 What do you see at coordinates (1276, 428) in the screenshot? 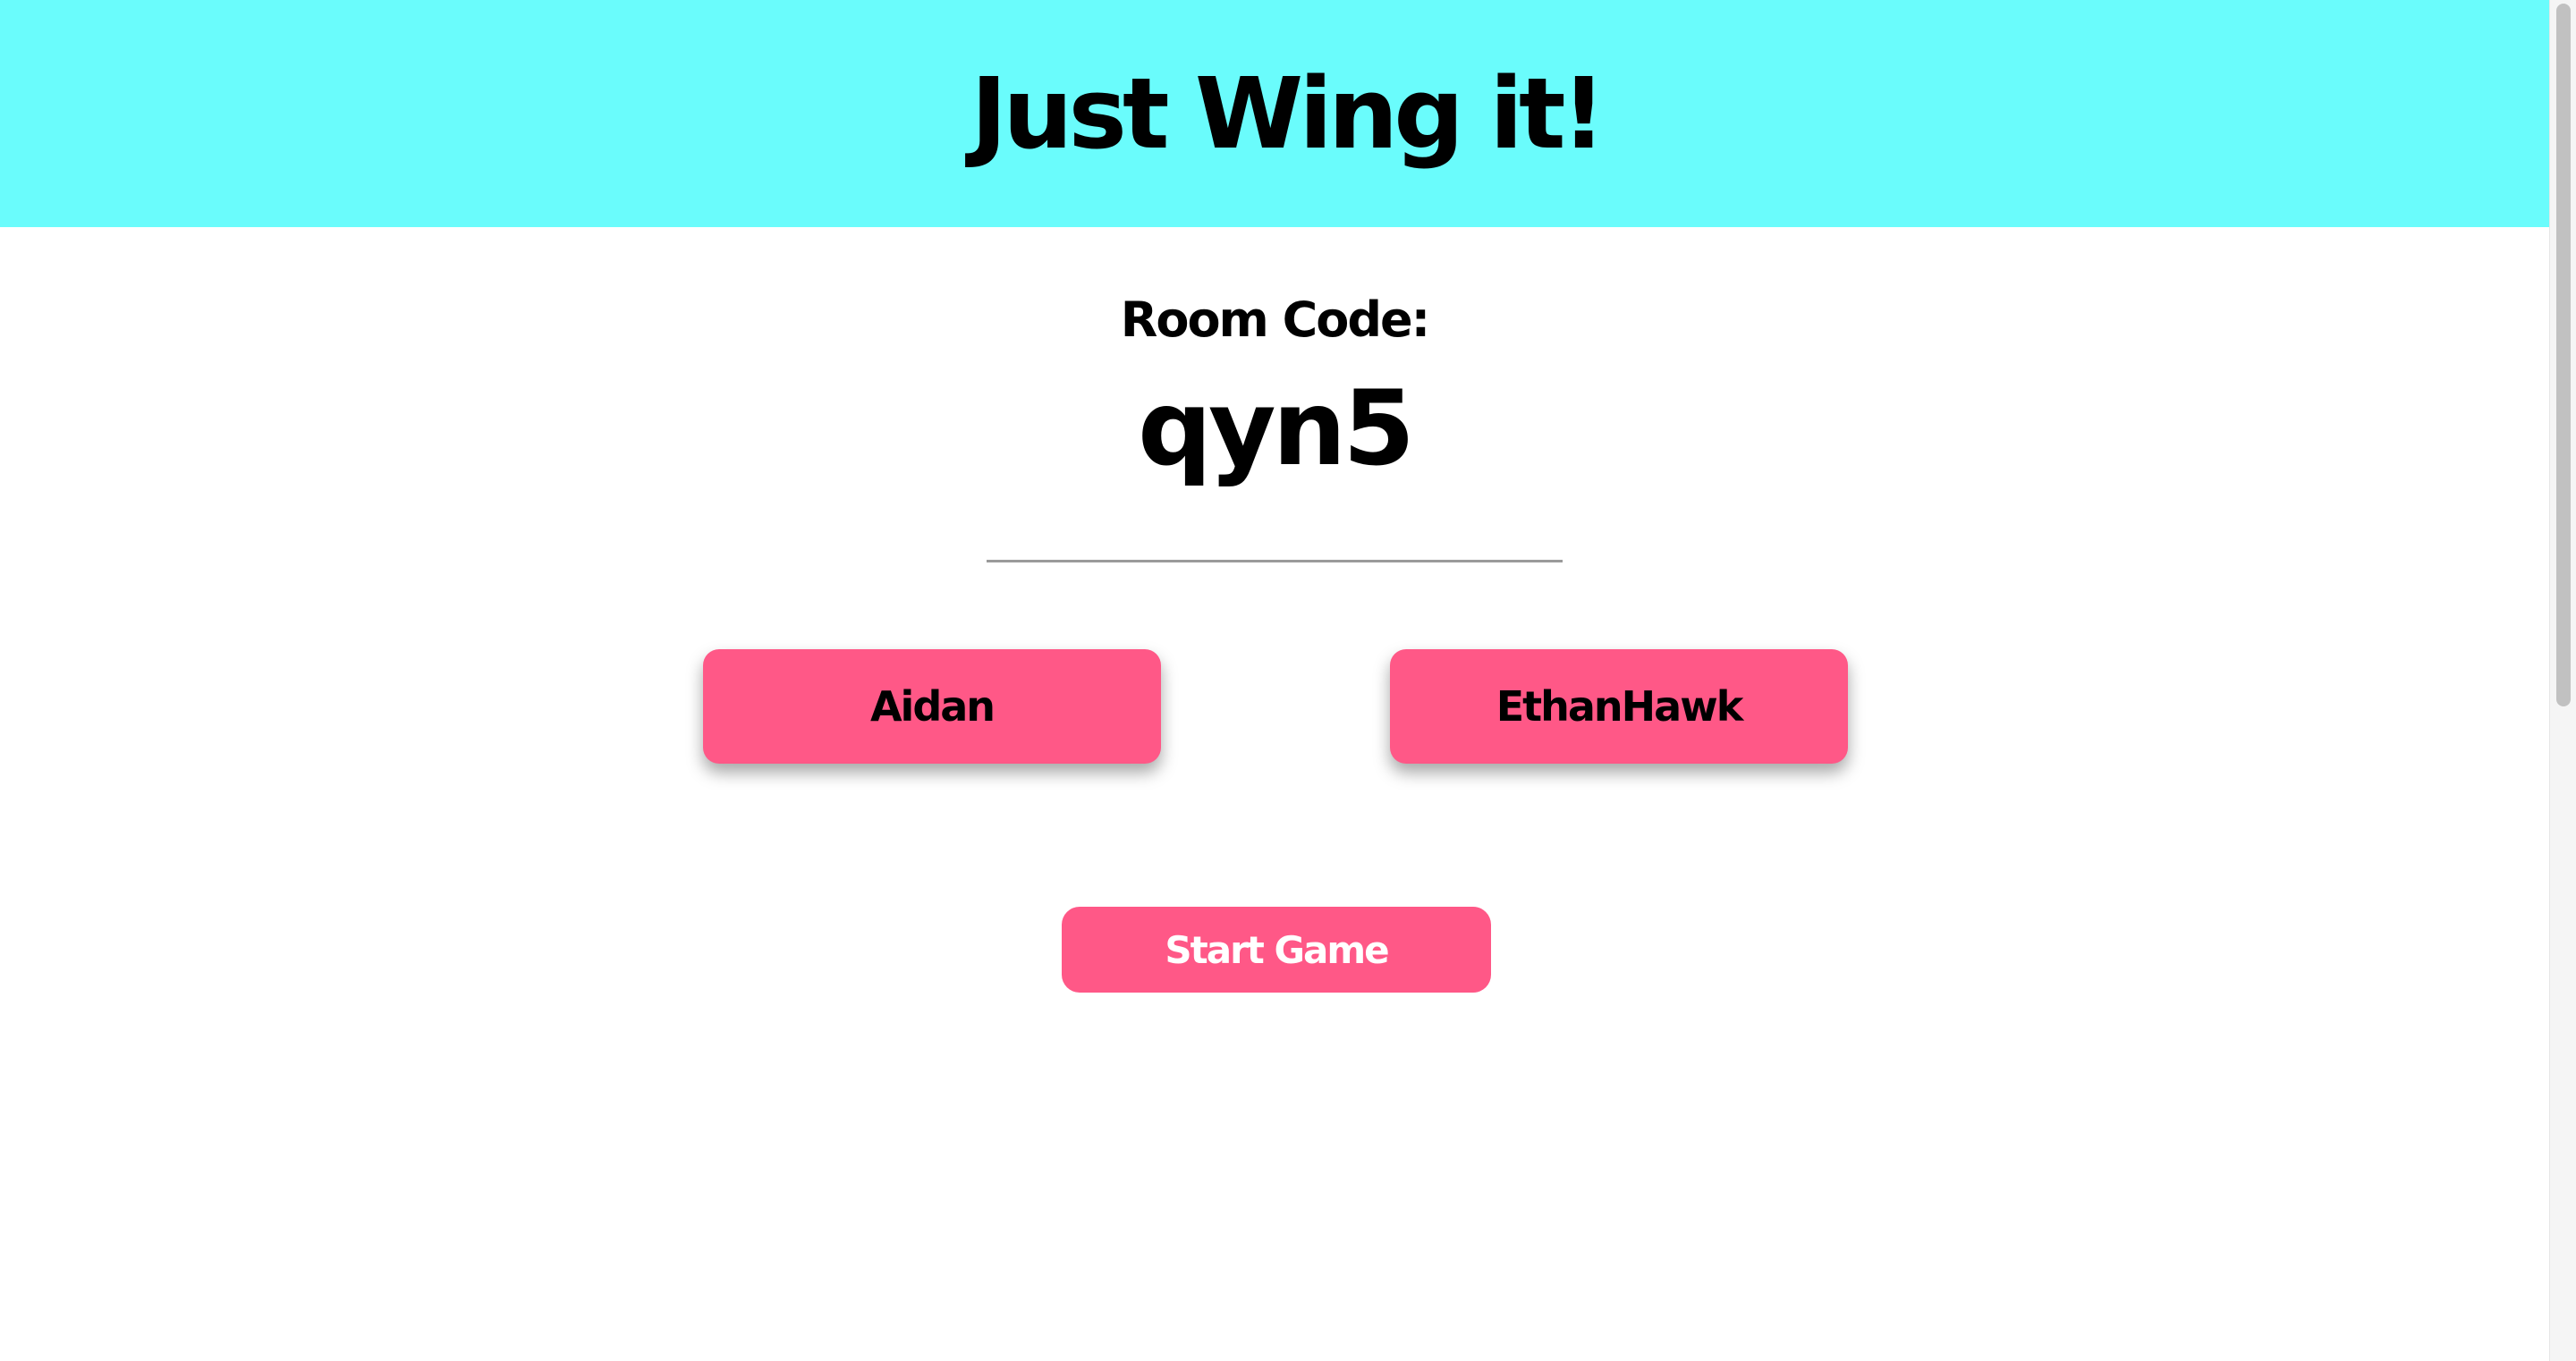
I see `room-code-value: qyn5` at bounding box center [1276, 428].